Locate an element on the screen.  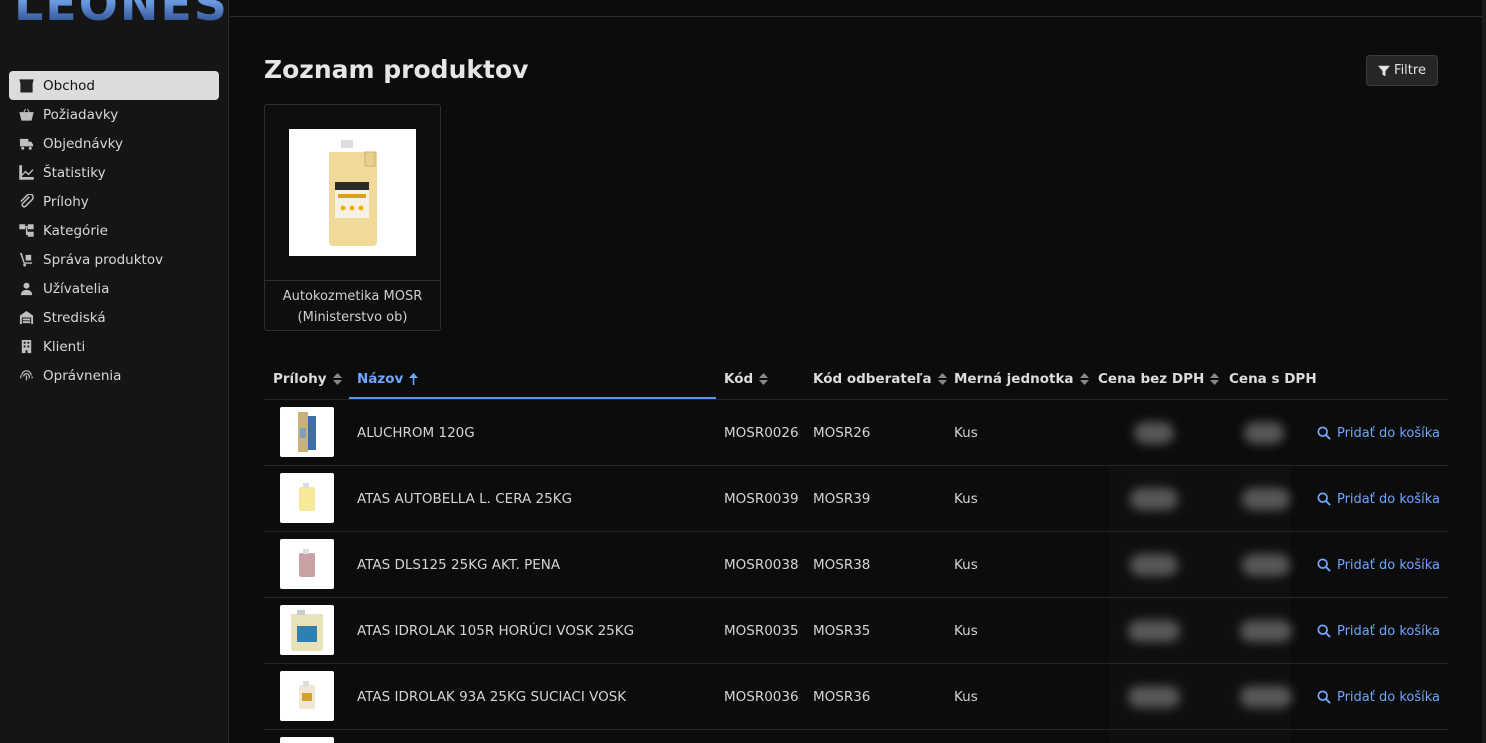
warehouse-icon is located at coordinates (26, 318).